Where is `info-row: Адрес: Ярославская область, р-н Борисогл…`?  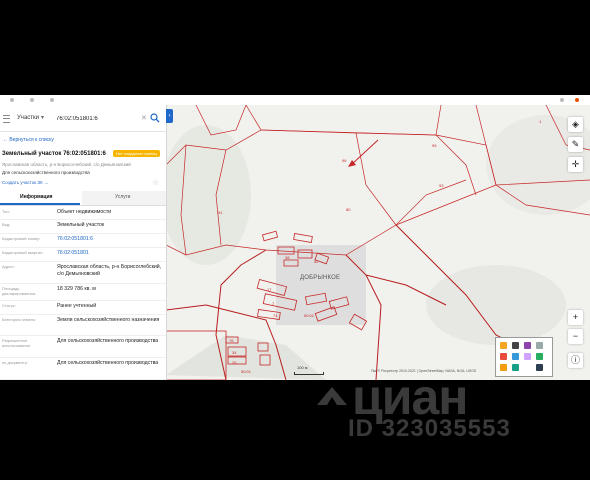
info-row: Адрес: Ярославская область, р-н Борисогл… is located at coordinates (83, 272).